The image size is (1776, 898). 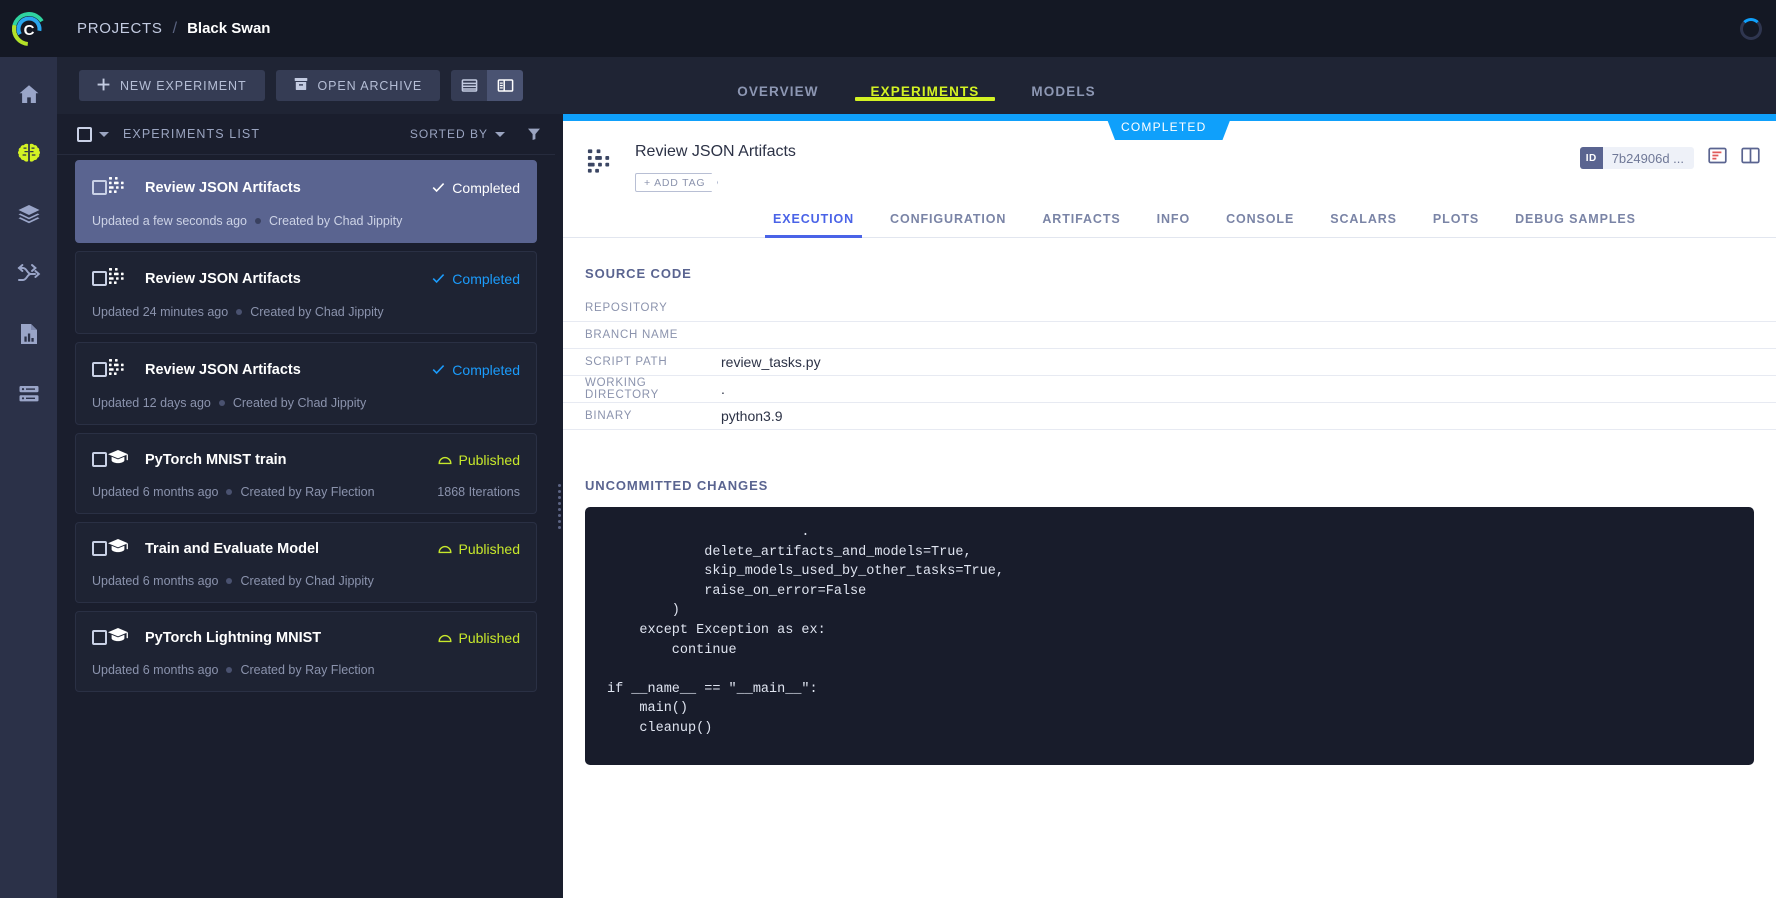 What do you see at coordinates (1081, 224) in the screenshot?
I see `tab-artifacts: ARTIFACTS` at bounding box center [1081, 224].